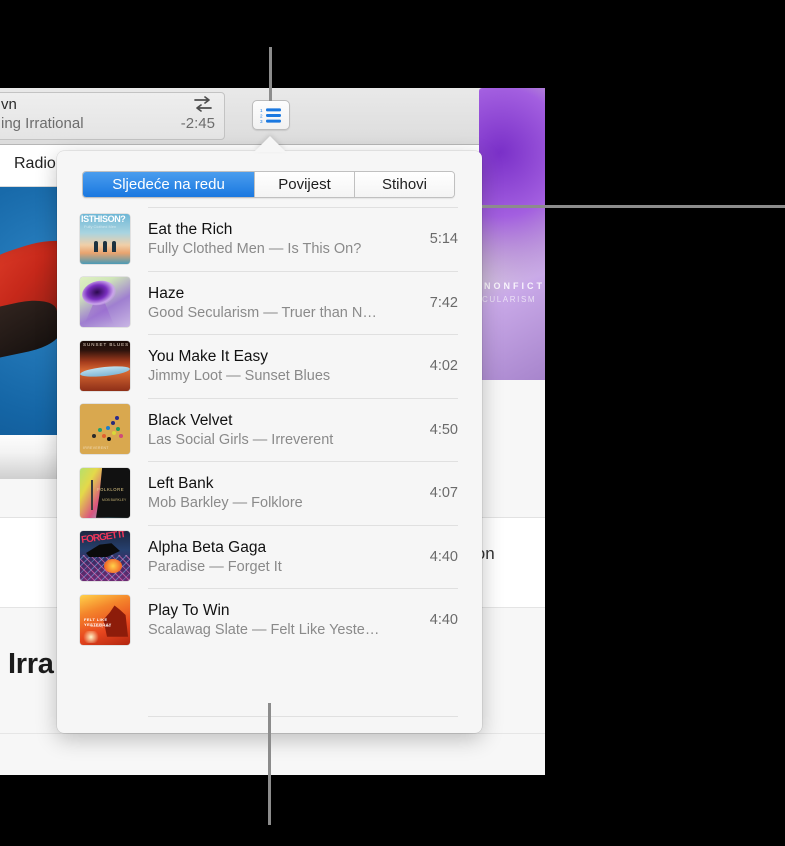 The image size is (785, 846). I want to click on track-title: Alpha Beta Gaga, so click(207, 547).